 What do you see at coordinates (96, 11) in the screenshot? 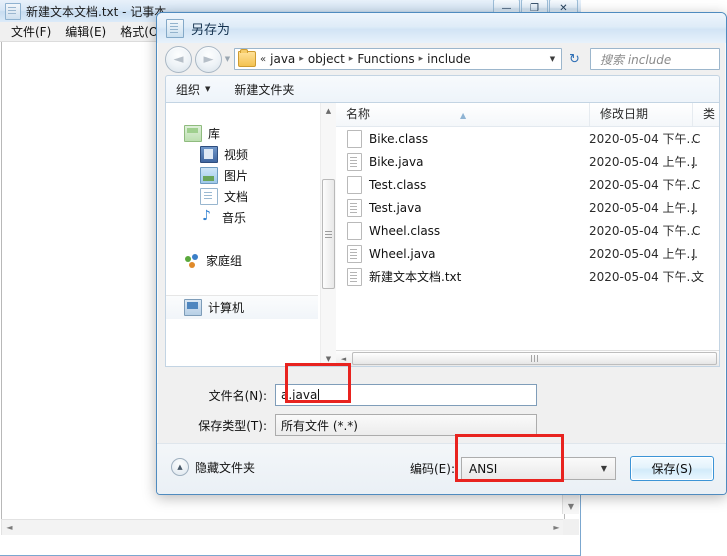
I see `notepad-title: 新建文本文档.txt - 记事本` at bounding box center [96, 11].